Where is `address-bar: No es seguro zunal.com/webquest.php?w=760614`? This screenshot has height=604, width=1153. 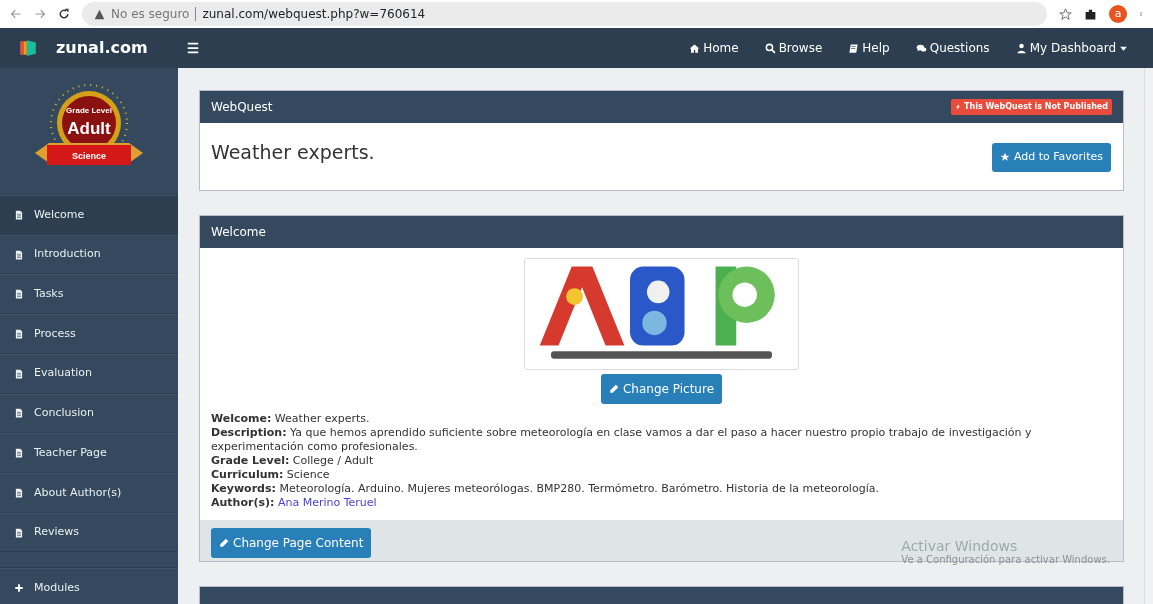 address-bar: No es seguro zunal.com/webquest.php?w=760614 is located at coordinates (564, 14).